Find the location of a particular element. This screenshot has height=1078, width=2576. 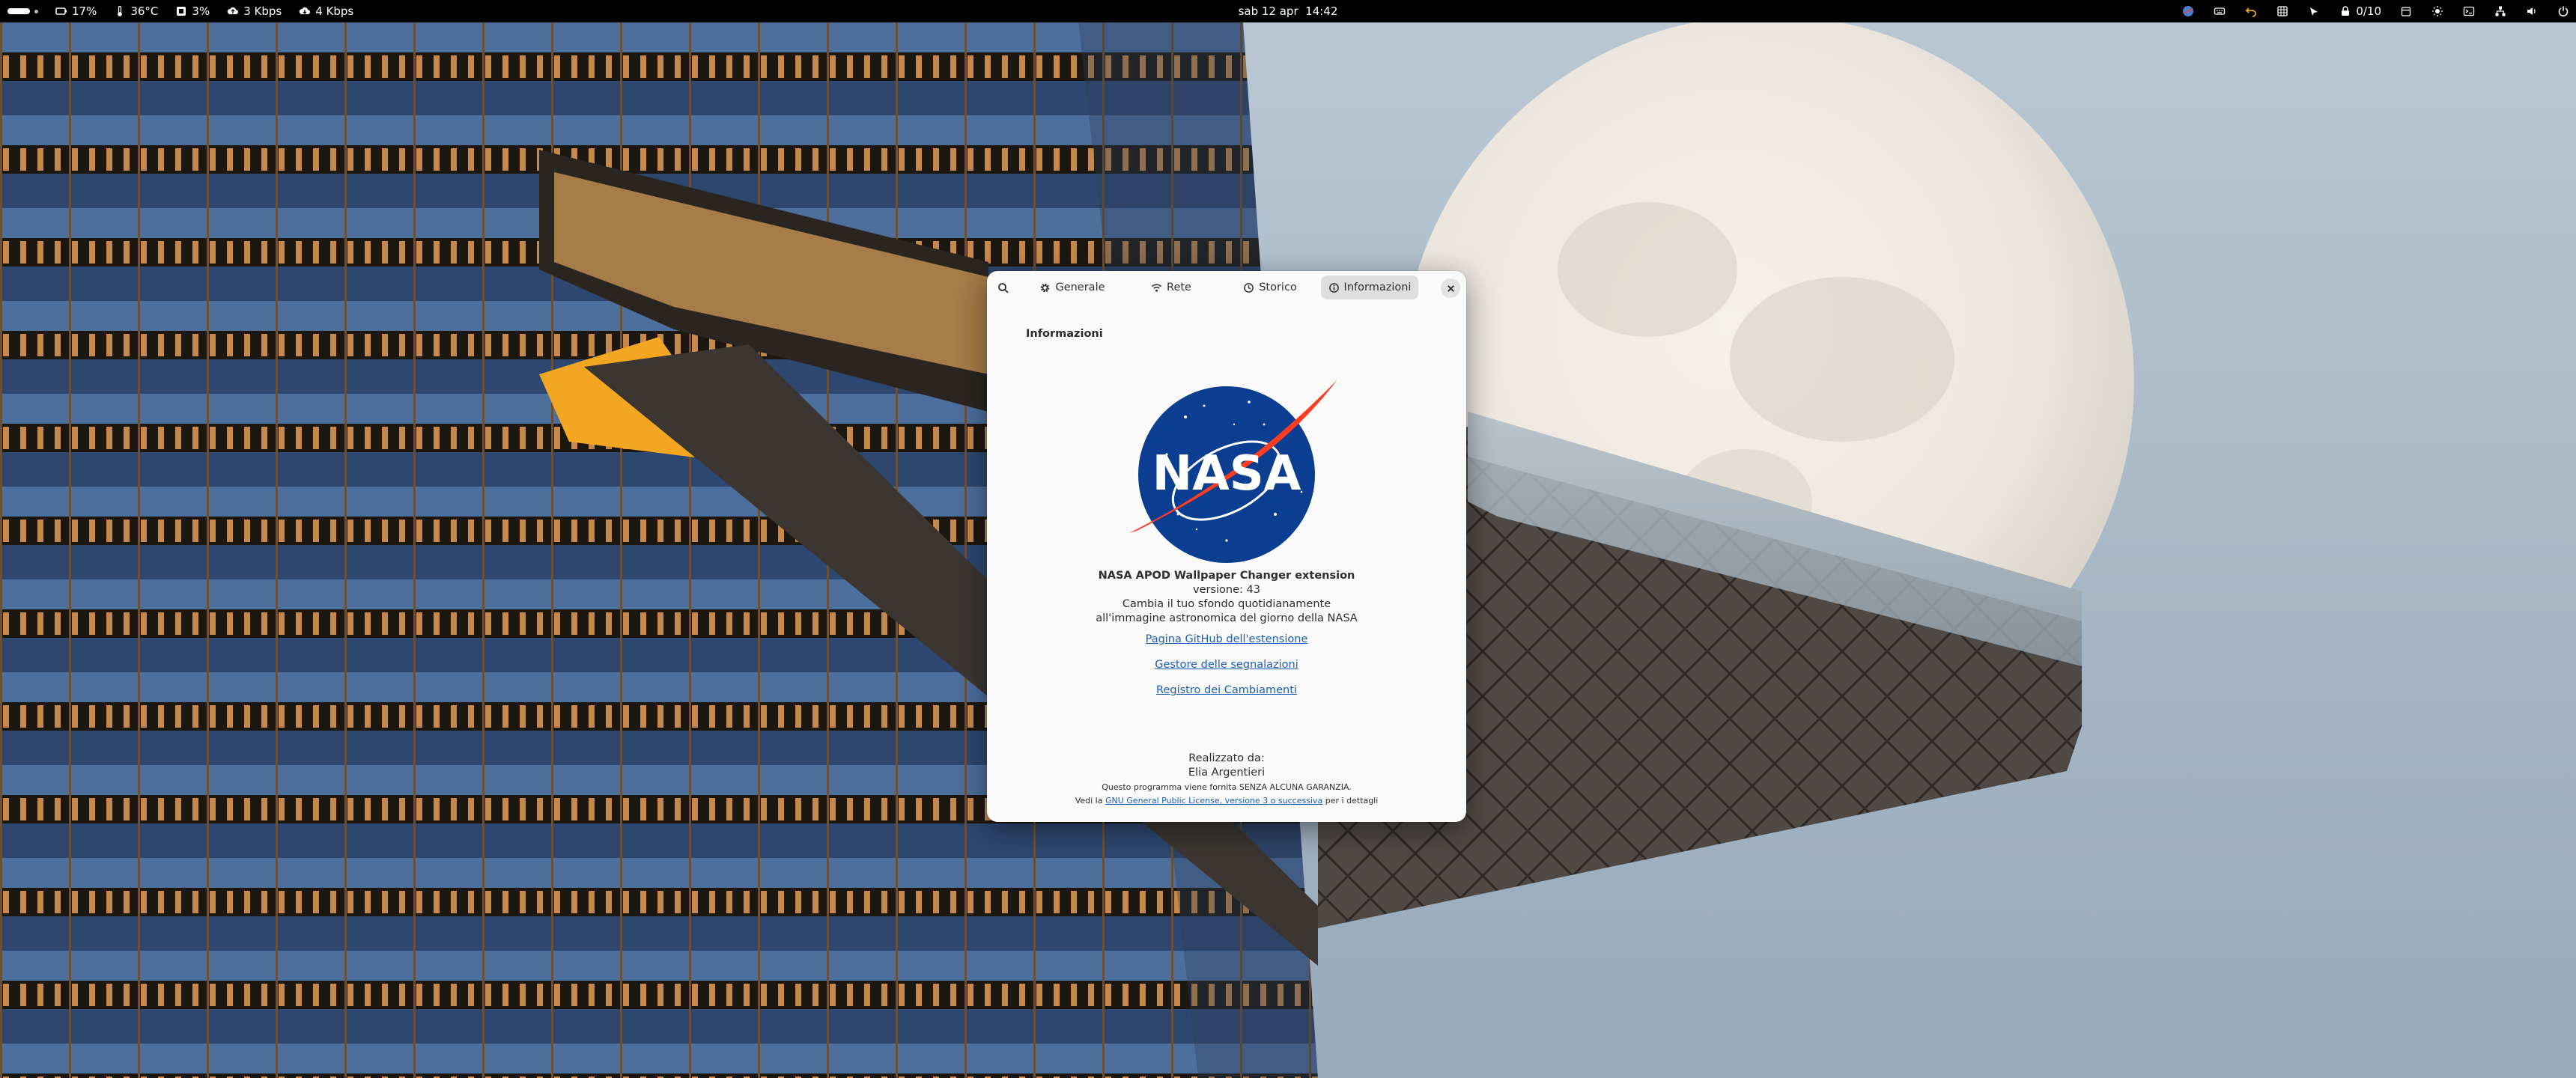

nasa-apod-tray-icon is located at coordinates (2188, 11).